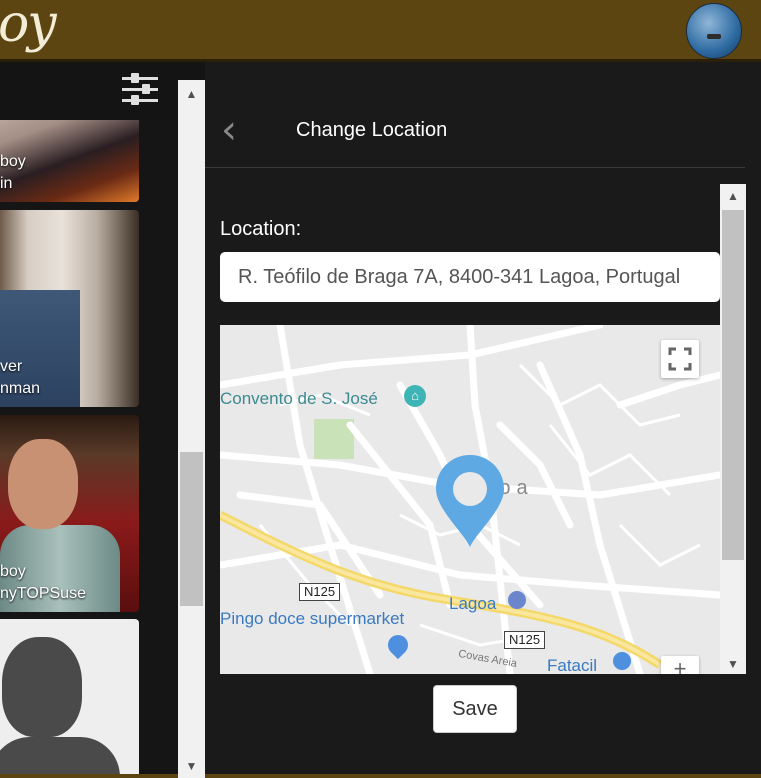 The image size is (761, 778). Describe the element at coordinates (475, 709) in the screenshot. I see `save-button: Save` at that location.